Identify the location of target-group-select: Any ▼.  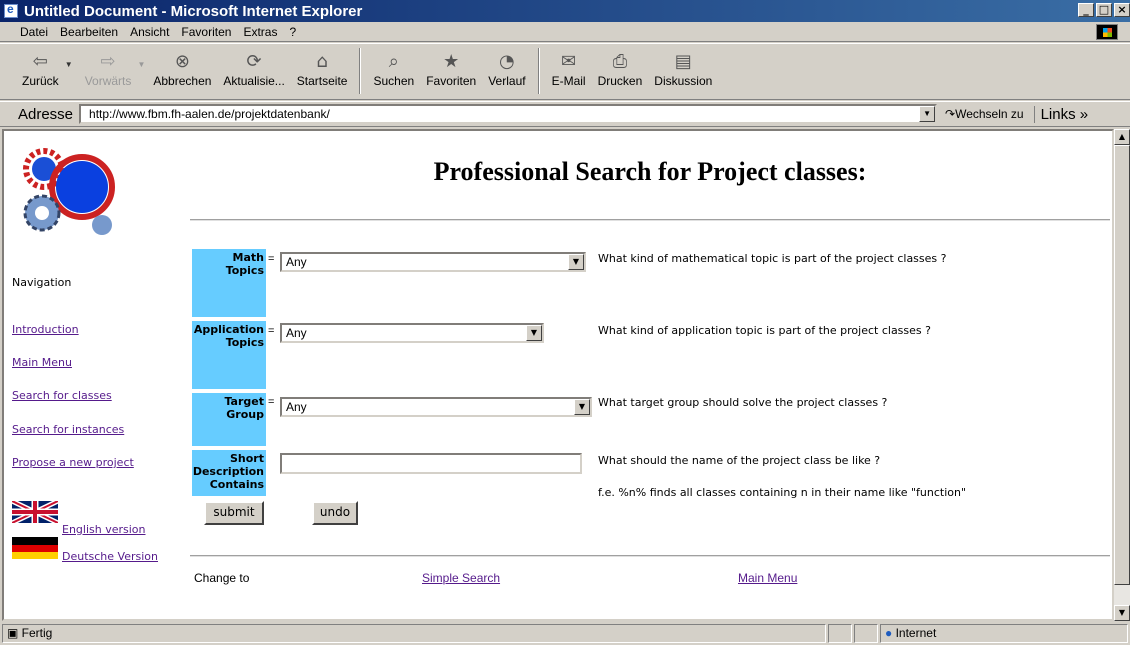
(436, 407).